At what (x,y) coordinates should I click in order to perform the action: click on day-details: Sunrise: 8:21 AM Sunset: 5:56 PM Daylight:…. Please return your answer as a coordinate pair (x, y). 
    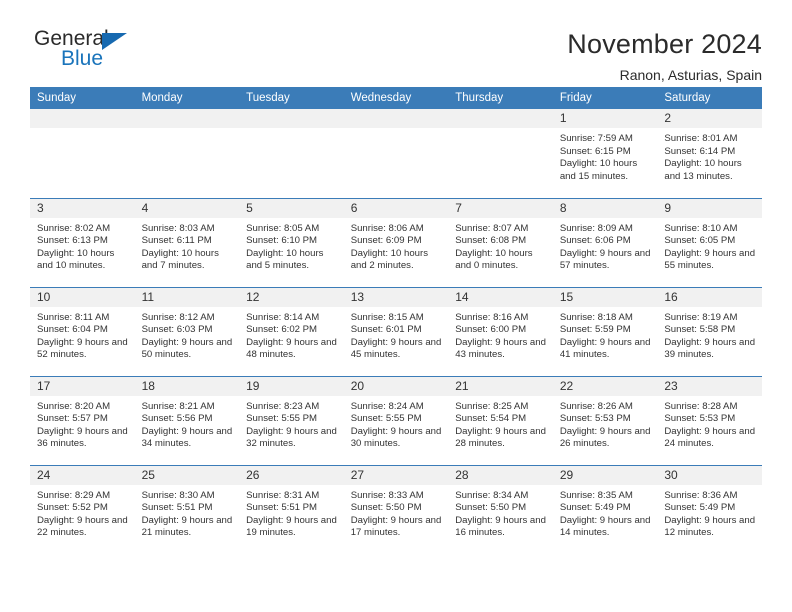
    Looking at the image, I should click on (187, 423).